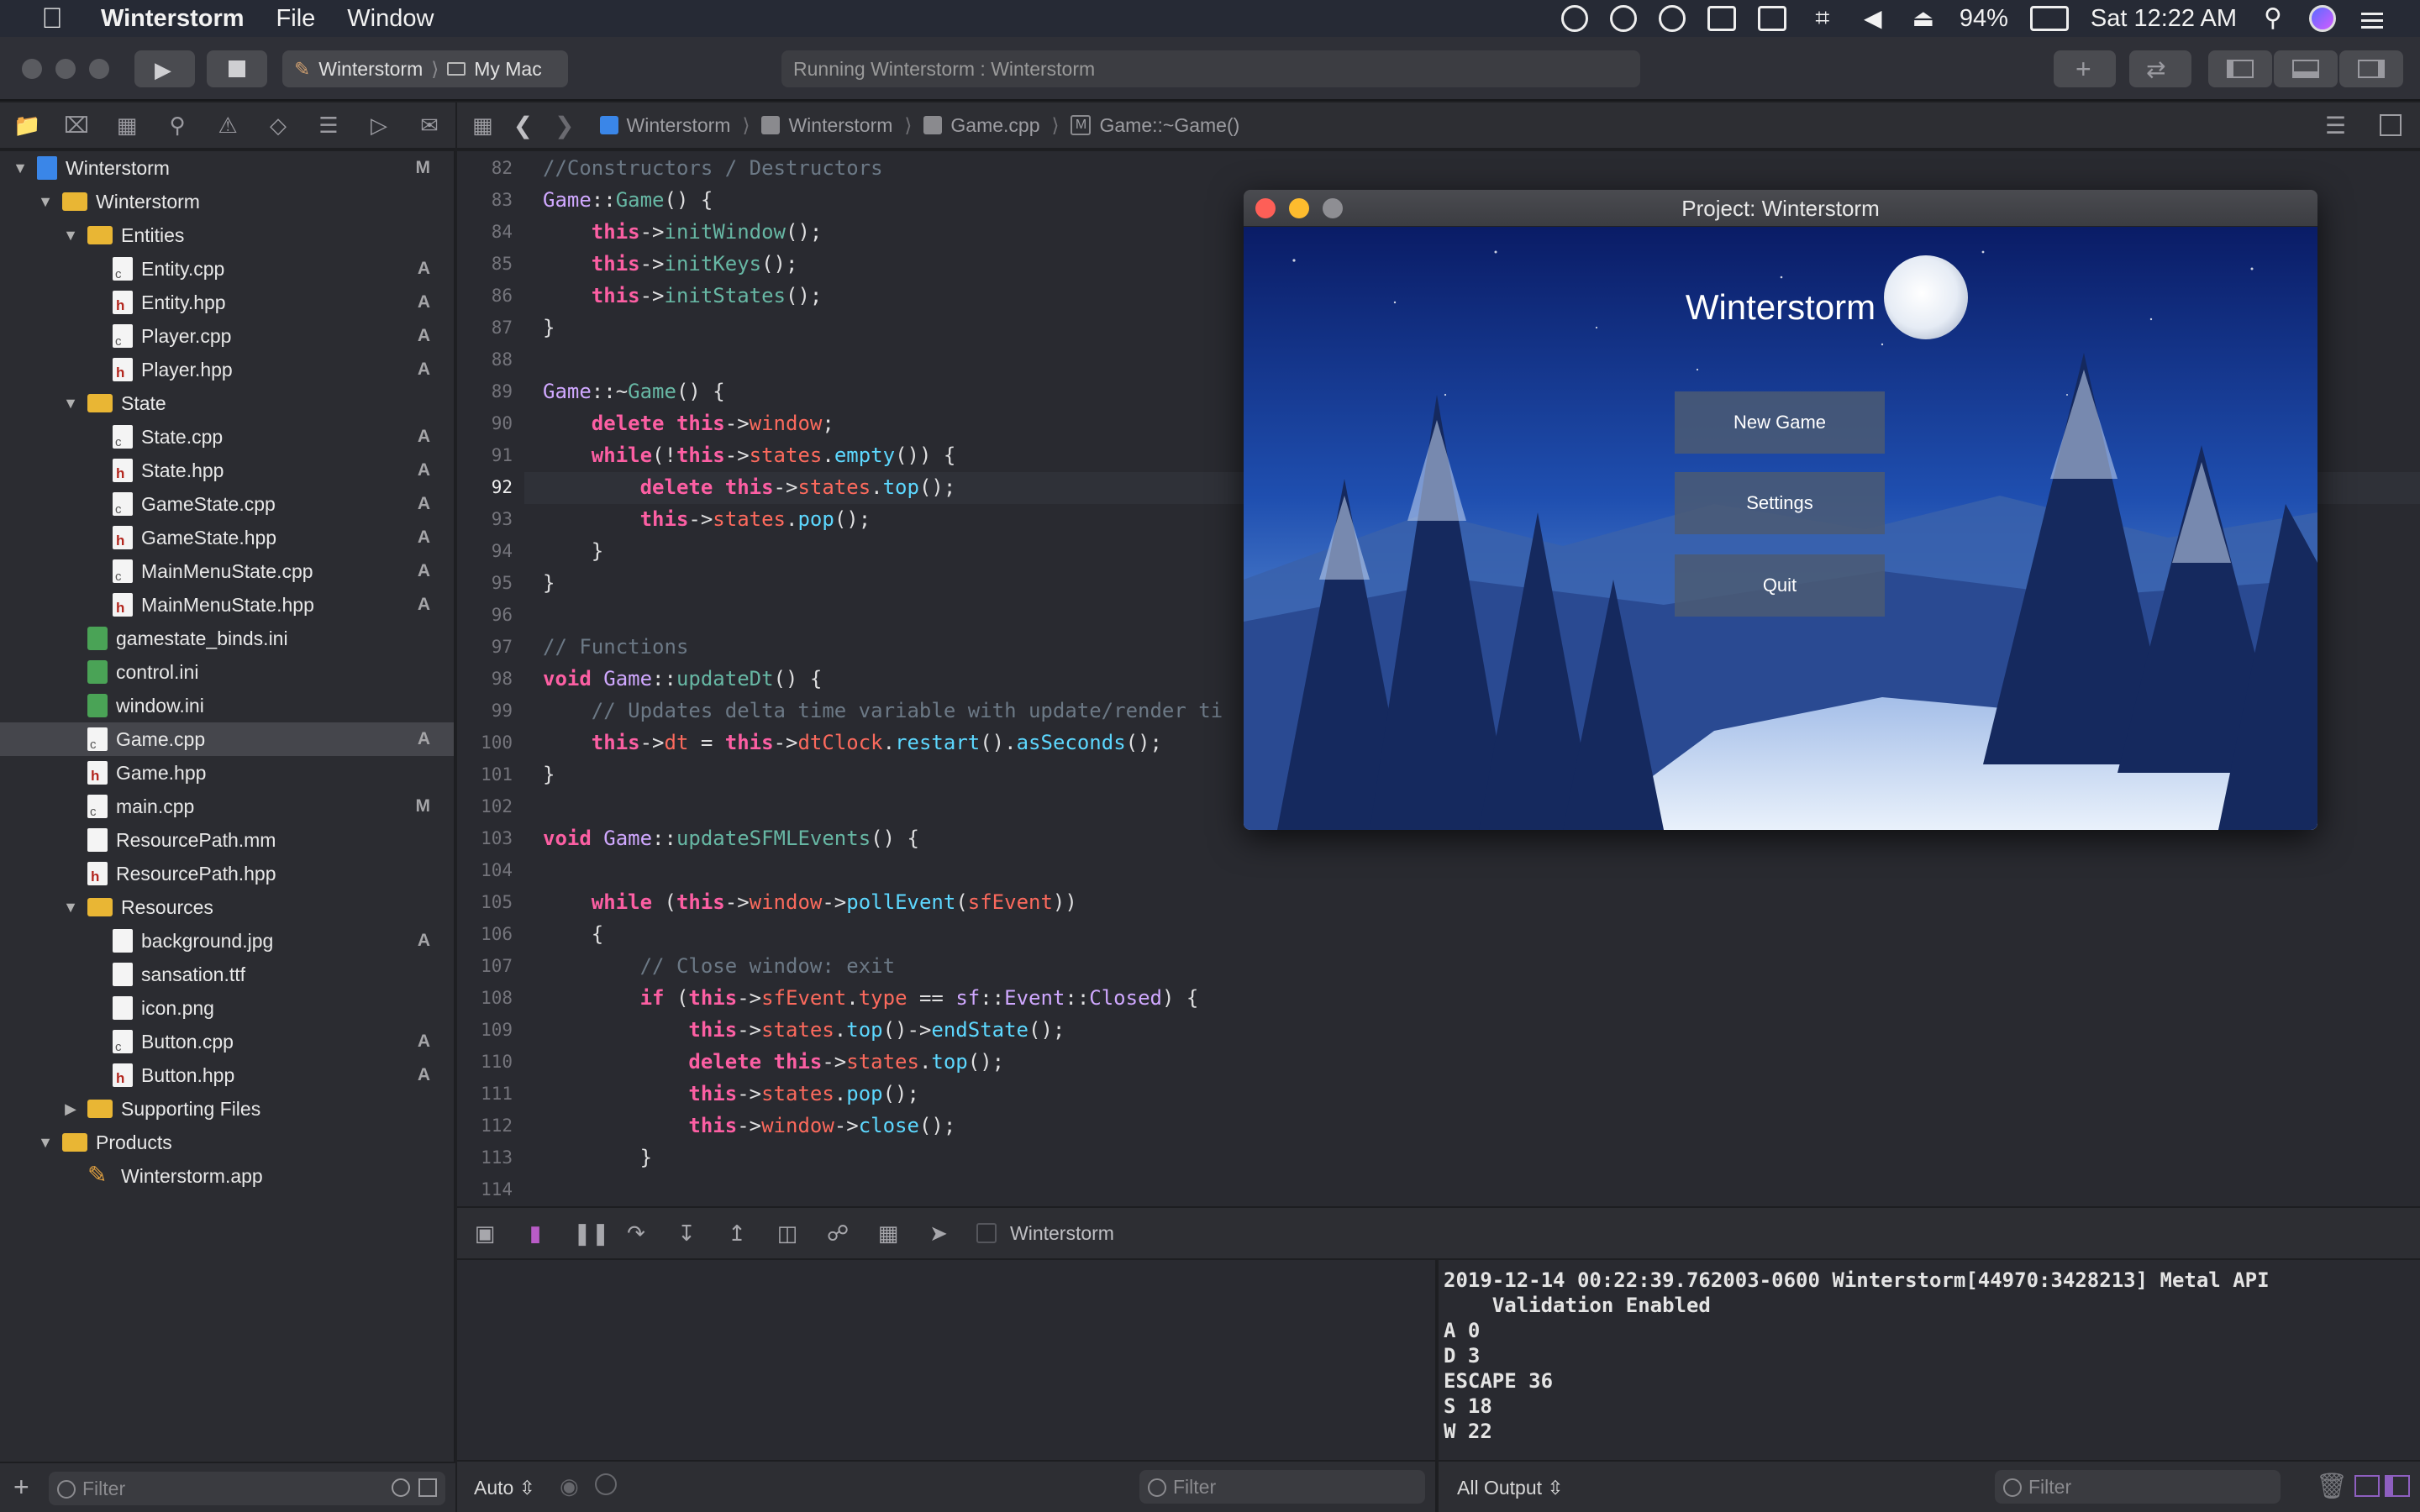 This screenshot has width=2420, height=1512. Describe the element at coordinates (491, 934) in the screenshot. I see `line-number: 106` at that location.